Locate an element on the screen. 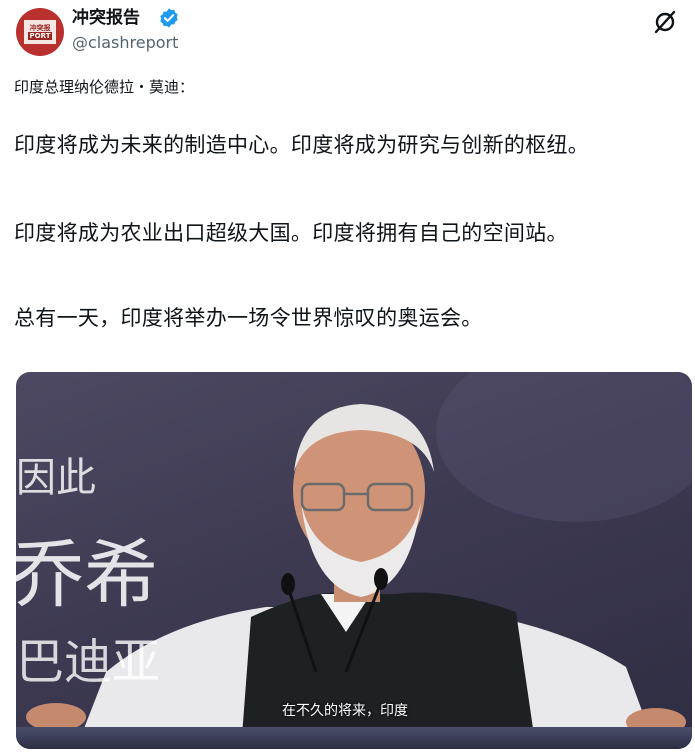 This screenshot has width=695, height=755. tweet-header: 冲突报 PORT 冲突报告 @clashreport is located at coordinates (347, 33).